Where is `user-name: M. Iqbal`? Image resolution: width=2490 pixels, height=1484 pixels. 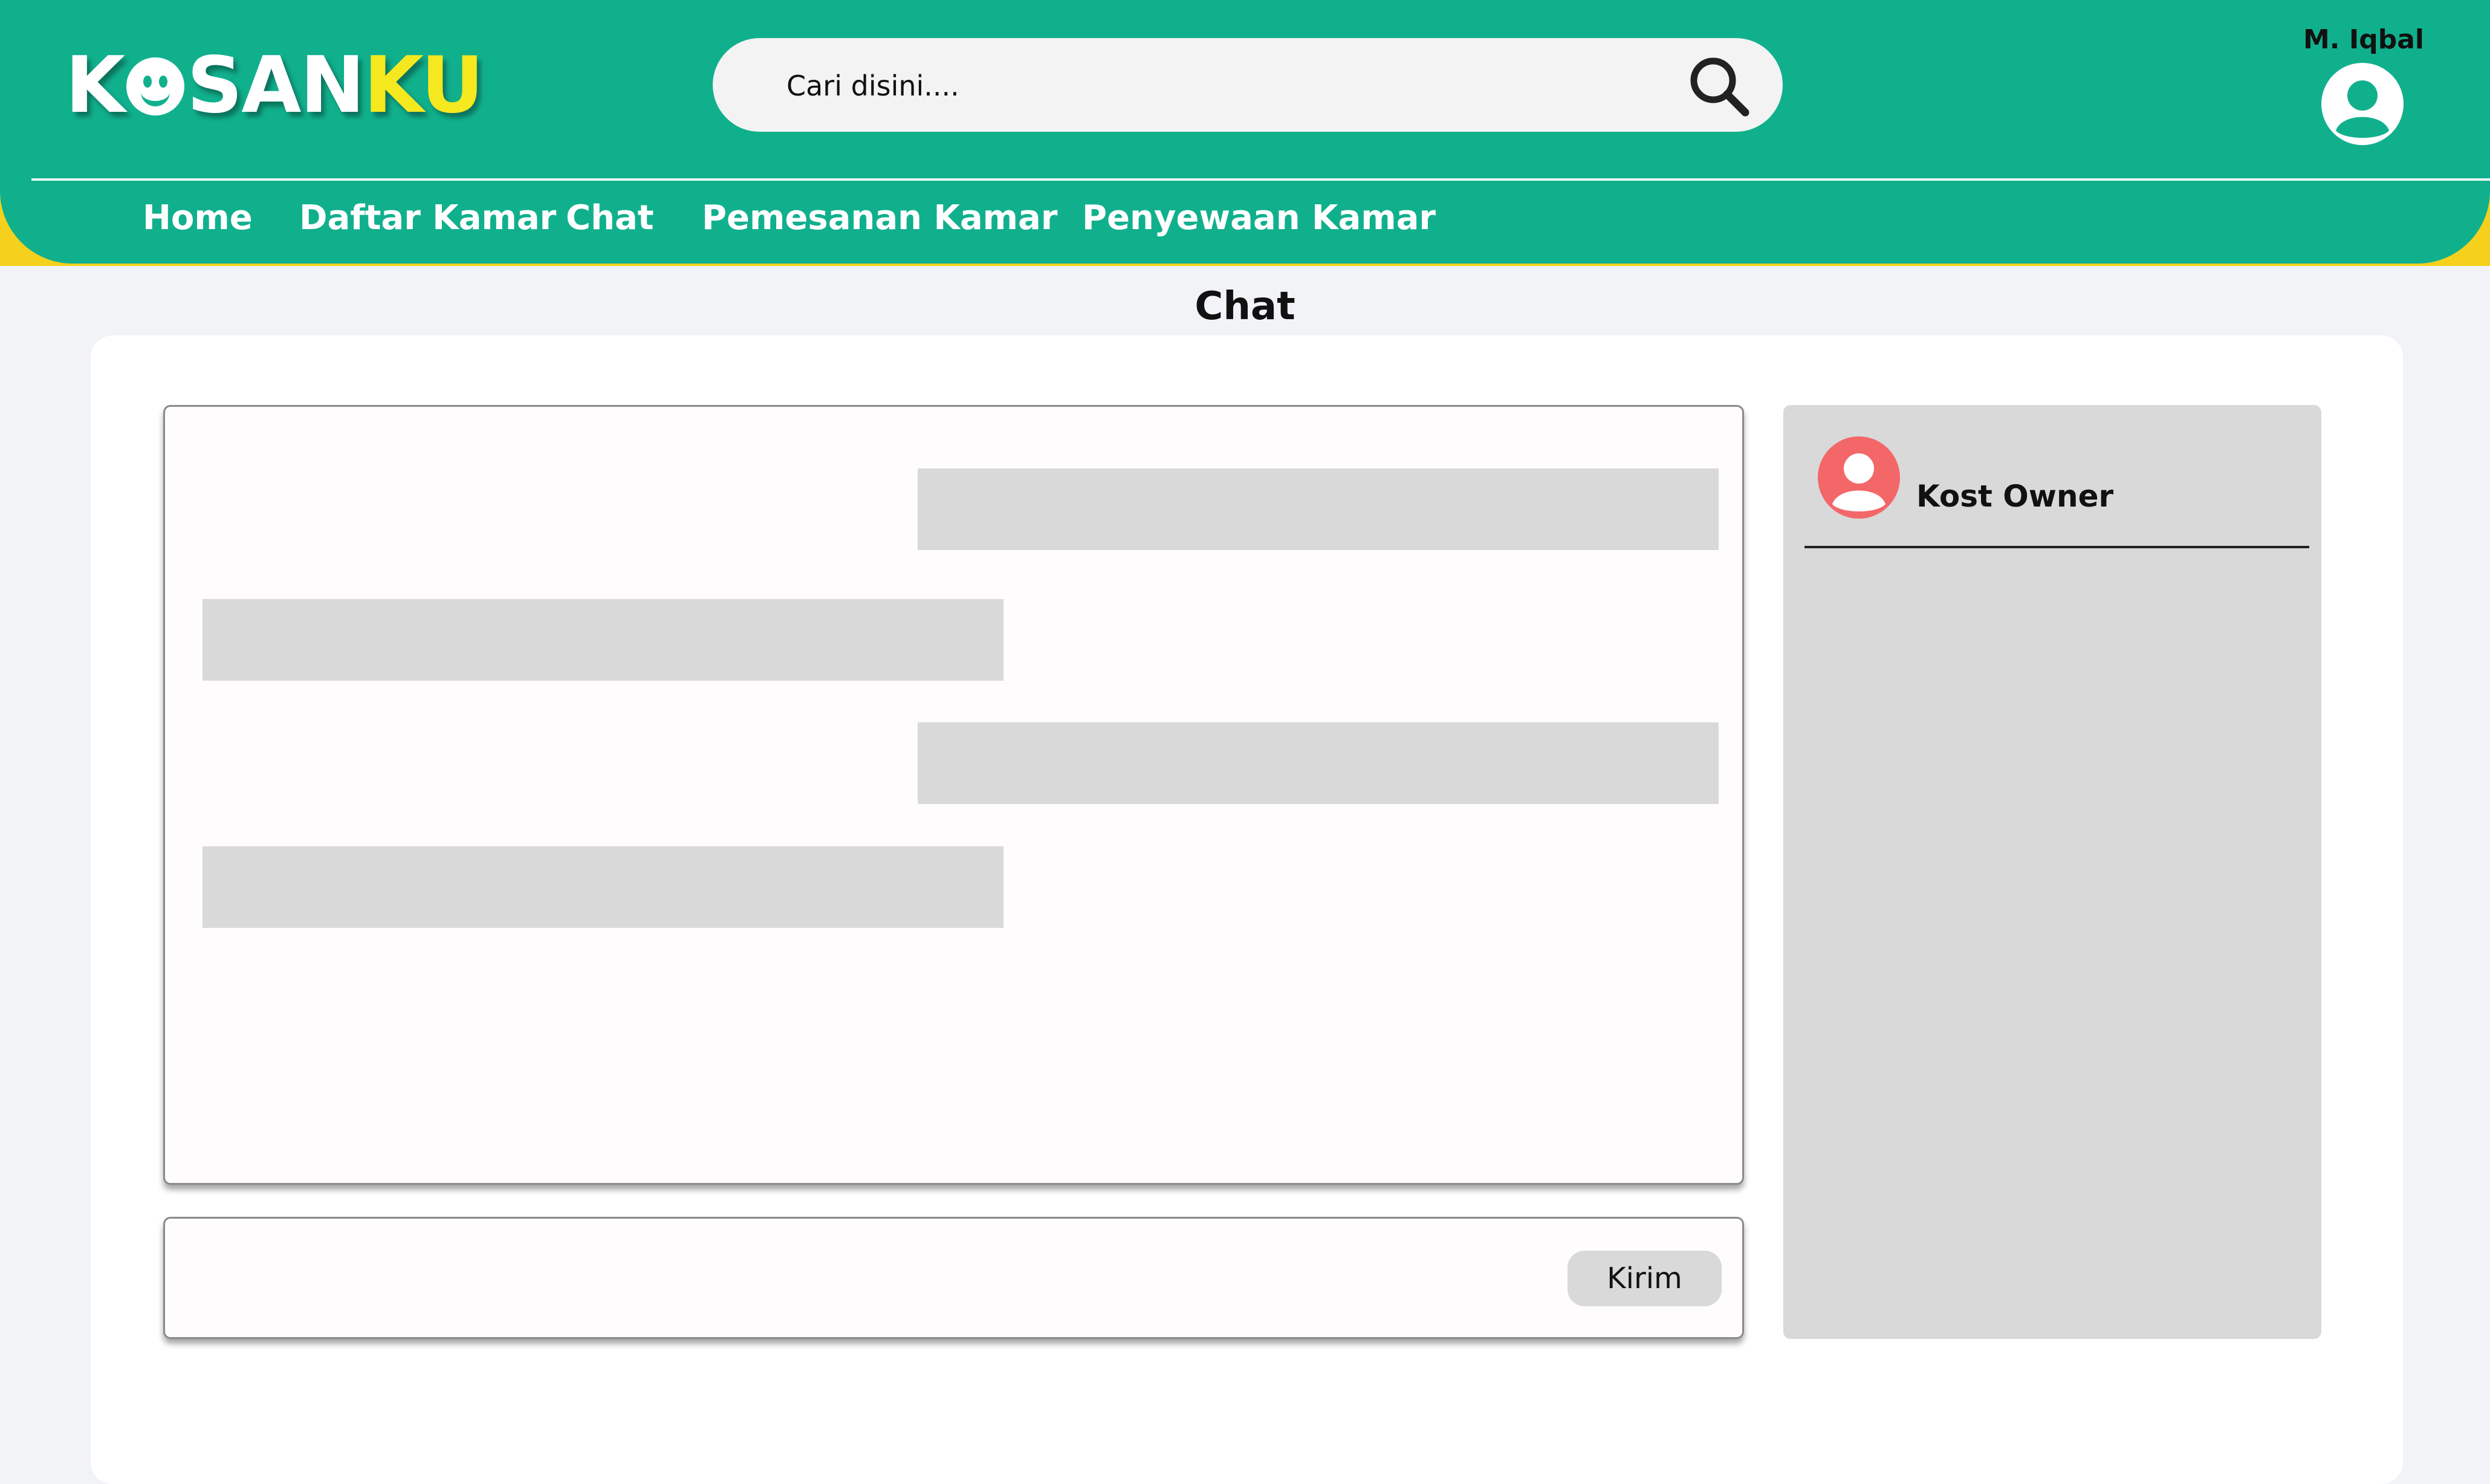
user-name: M. Iqbal is located at coordinates (2364, 39).